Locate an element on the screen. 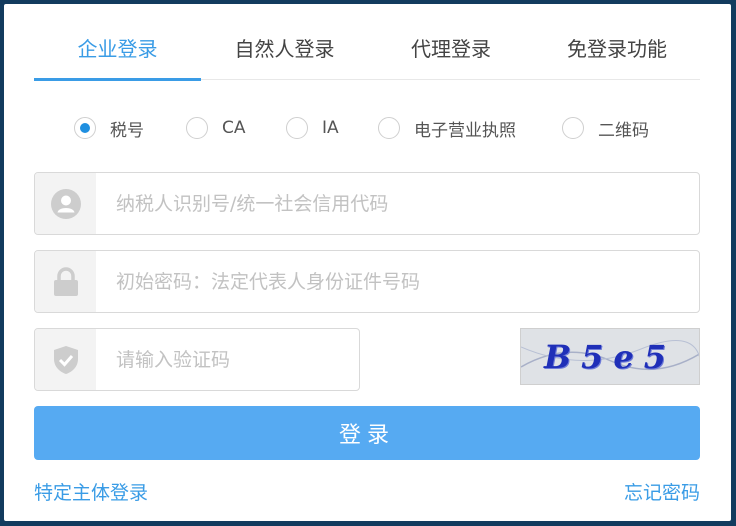  taxpayer-id-input is located at coordinates (400, 203).